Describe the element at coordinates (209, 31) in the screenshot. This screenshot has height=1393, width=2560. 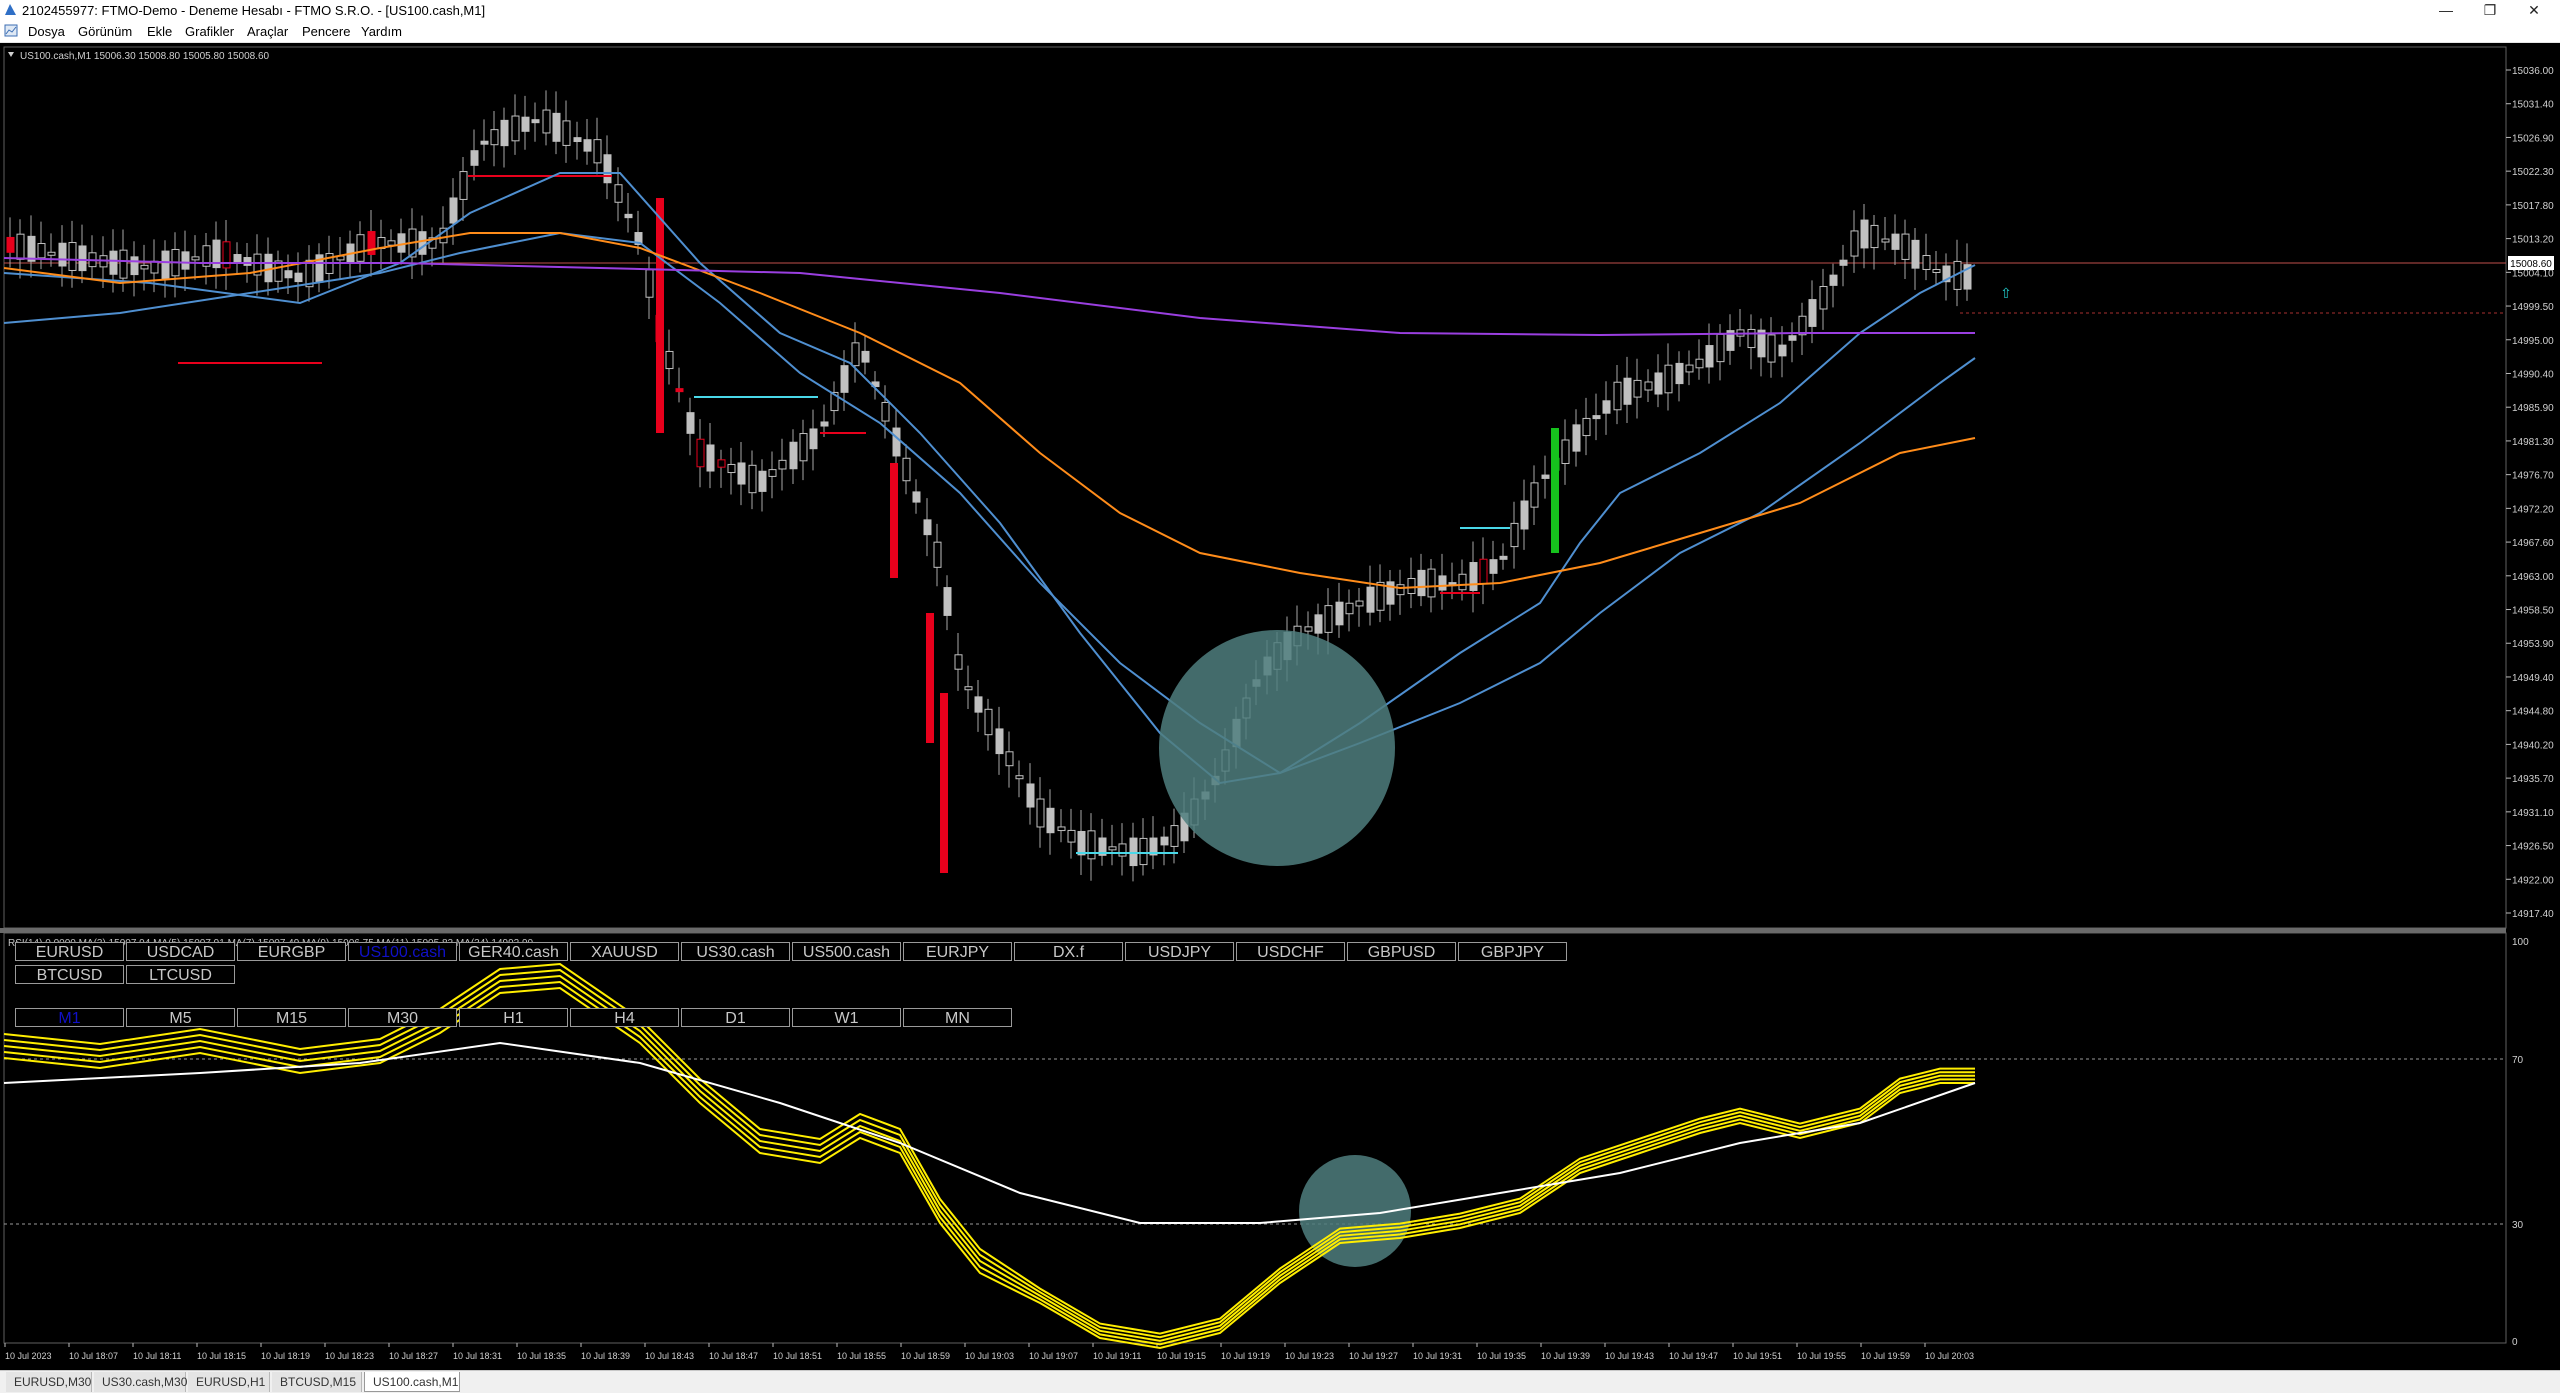
I see `menu-charts: Grafikler` at that location.